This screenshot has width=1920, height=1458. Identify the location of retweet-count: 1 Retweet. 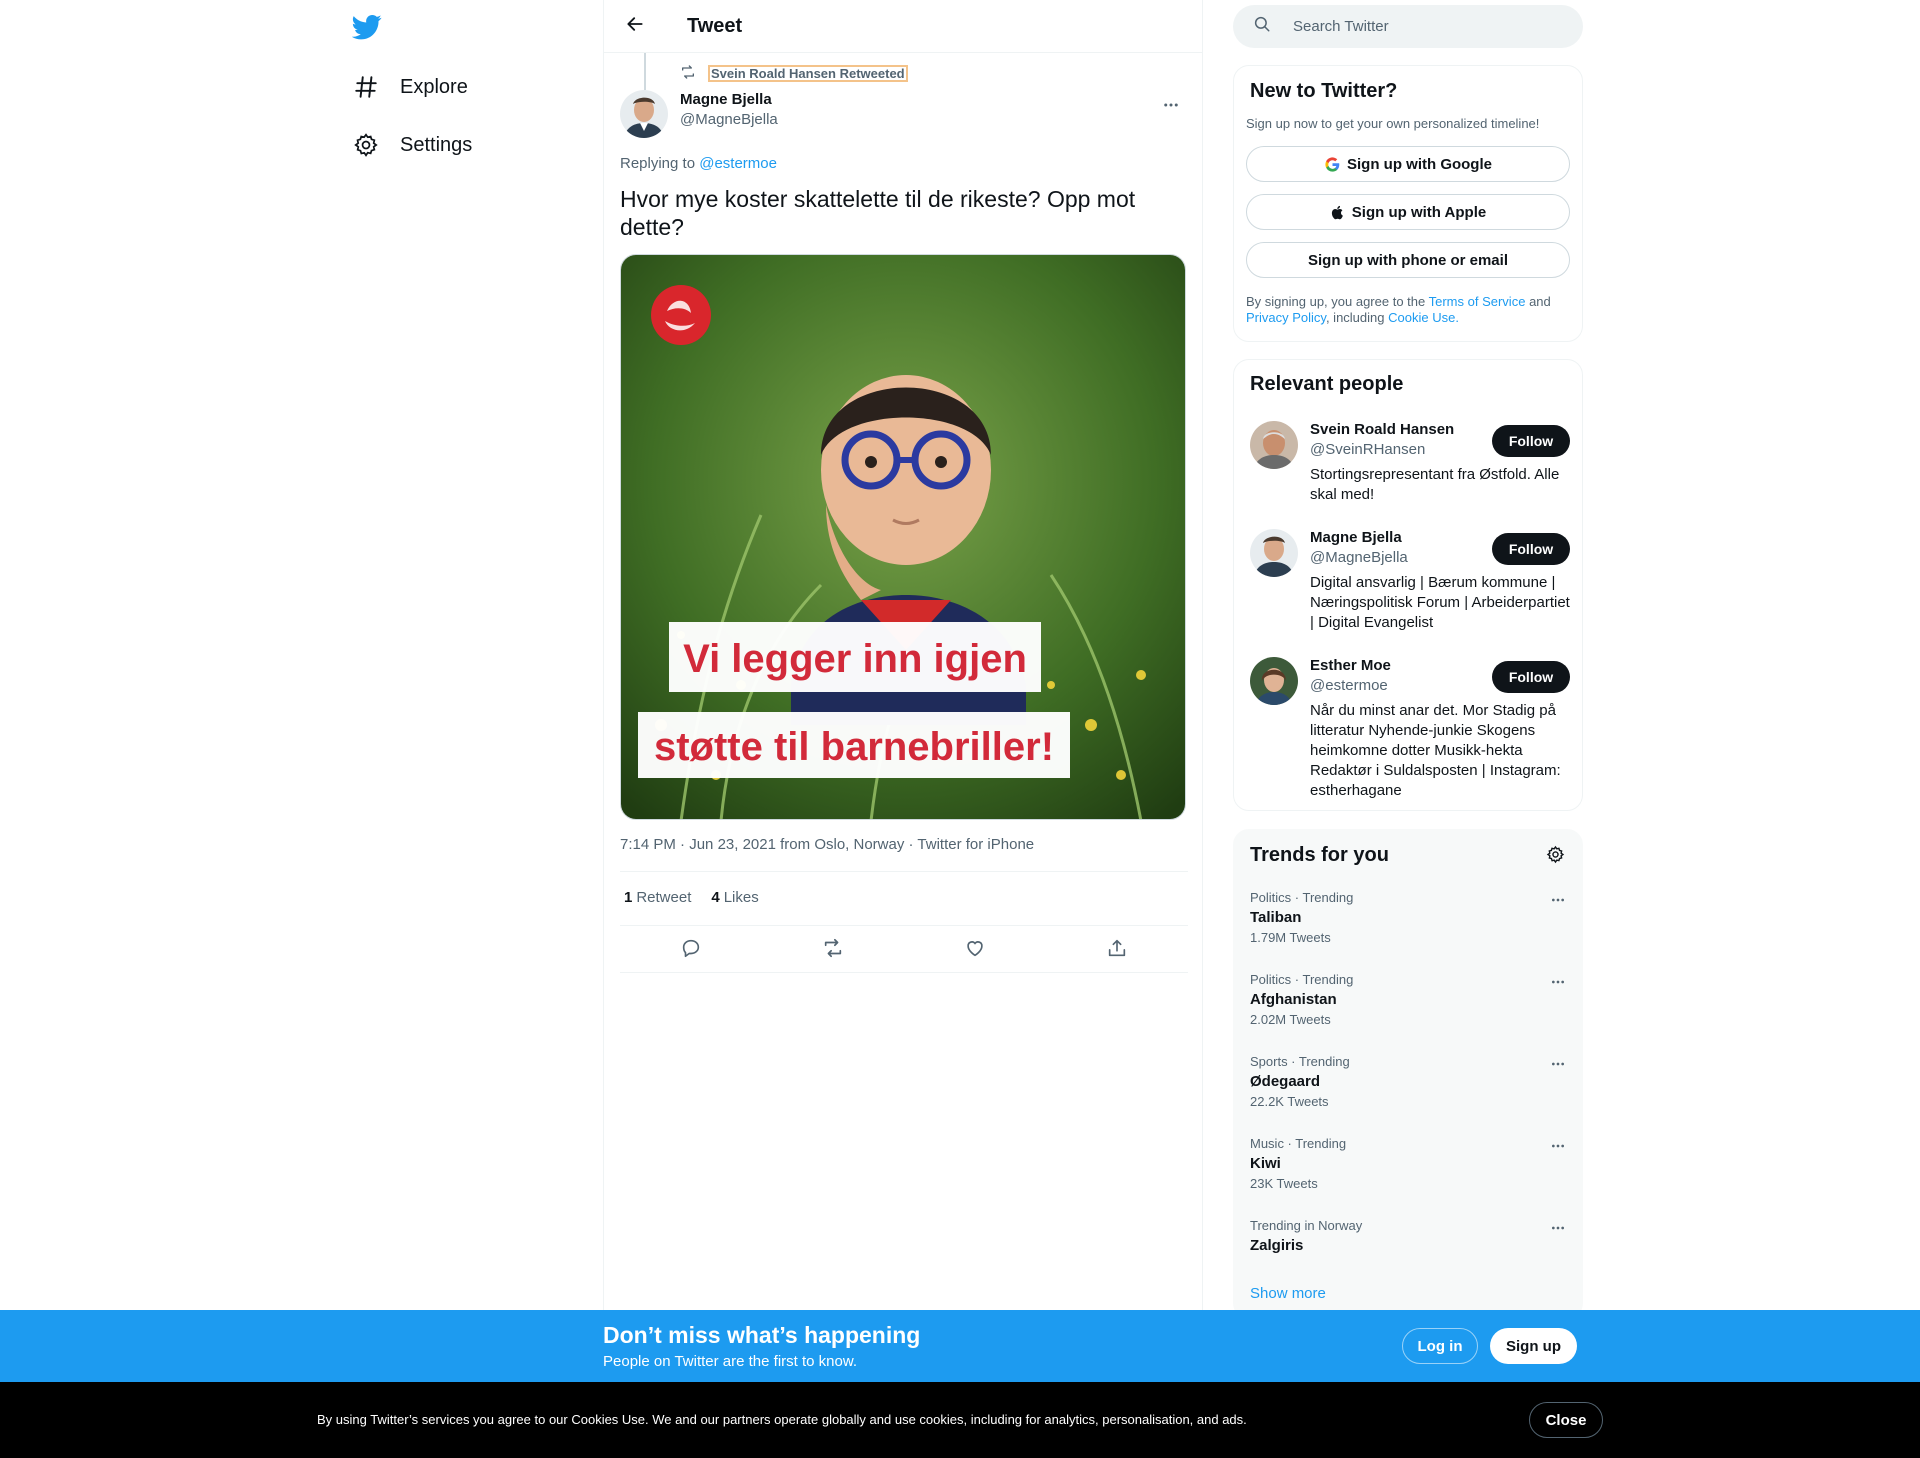
(657, 898).